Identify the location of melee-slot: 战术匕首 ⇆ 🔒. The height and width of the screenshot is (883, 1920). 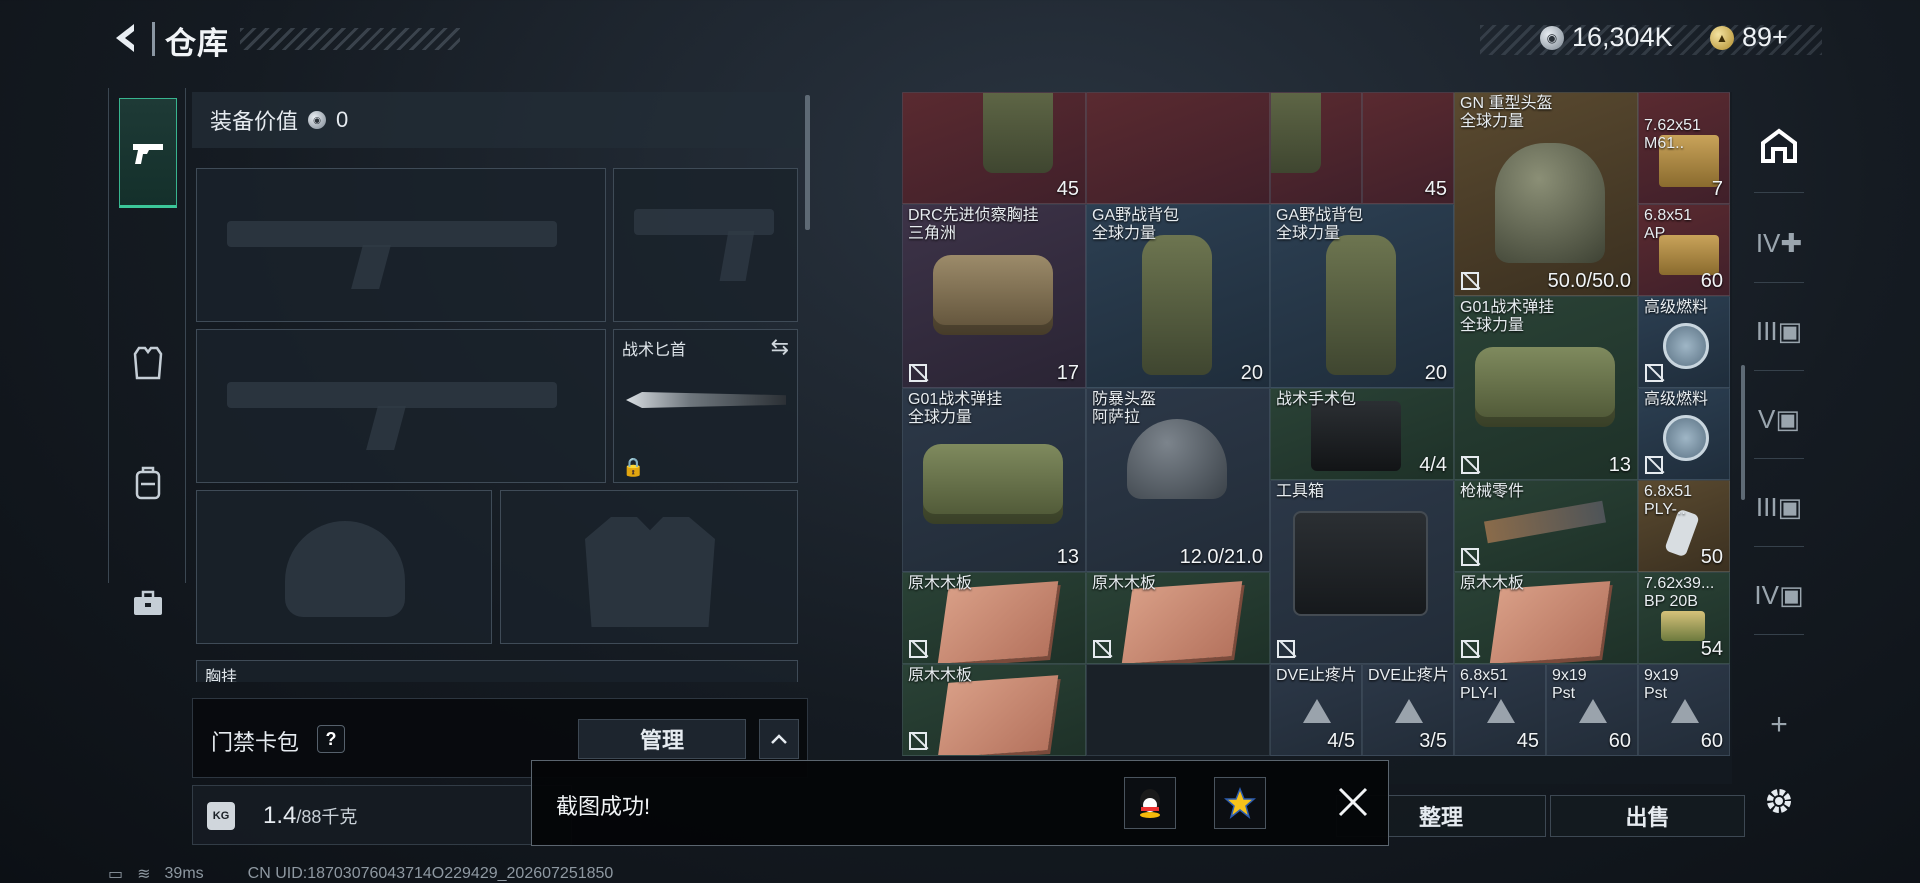
(705, 406).